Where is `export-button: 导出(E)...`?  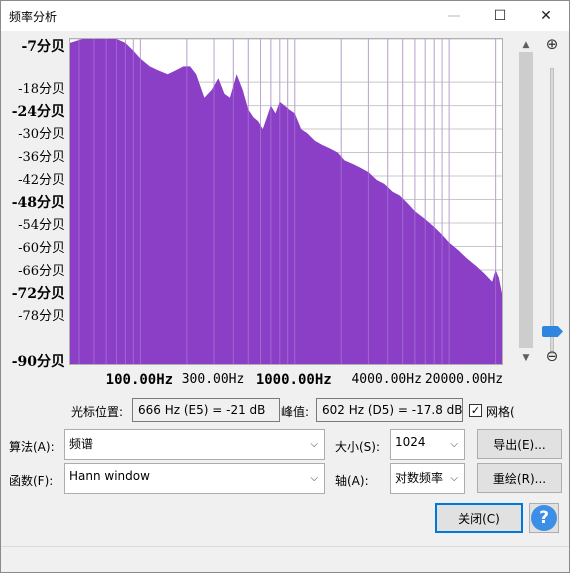
export-button: 导出(E)... is located at coordinates (519, 444).